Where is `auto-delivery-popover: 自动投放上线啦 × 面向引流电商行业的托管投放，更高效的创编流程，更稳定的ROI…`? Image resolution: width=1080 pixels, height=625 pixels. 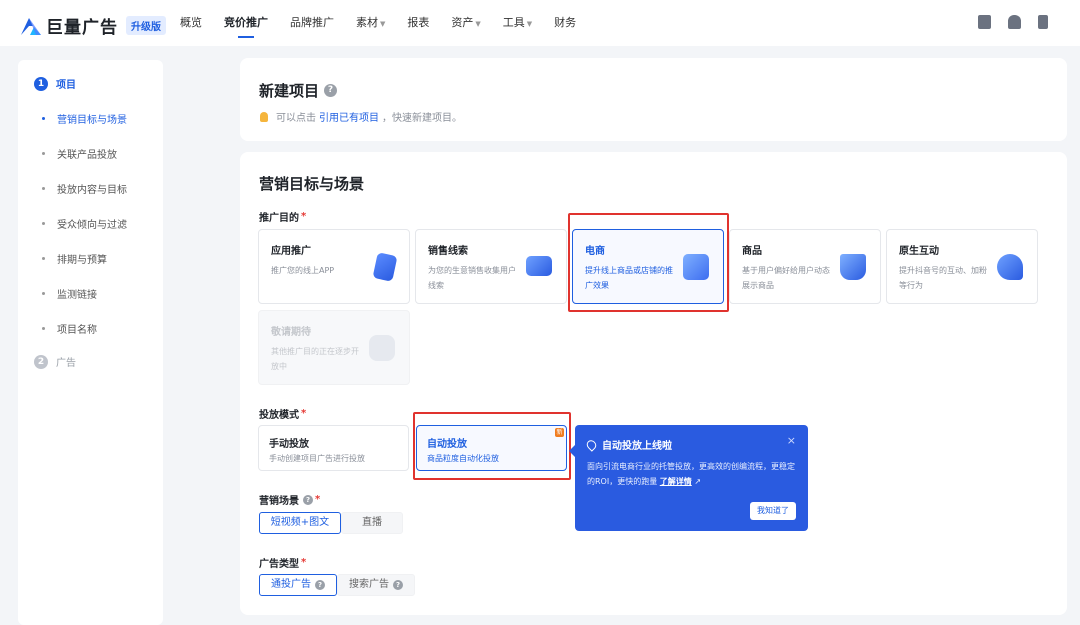
auto-delivery-popover: 自动投放上线啦 × 面向引流电商行业的托管投放，更高效的创编流程，更稳定的ROI… is located at coordinates (688, 478).